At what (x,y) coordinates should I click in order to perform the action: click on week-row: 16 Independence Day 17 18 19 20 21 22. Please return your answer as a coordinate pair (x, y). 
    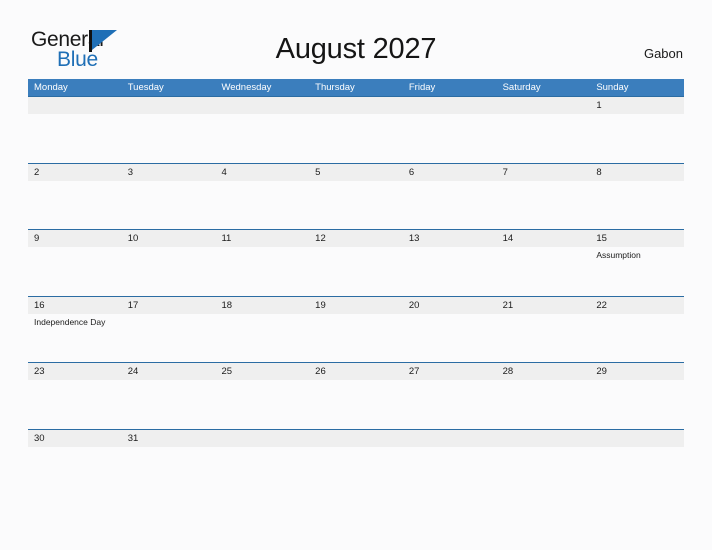
    Looking at the image, I should click on (356, 329).